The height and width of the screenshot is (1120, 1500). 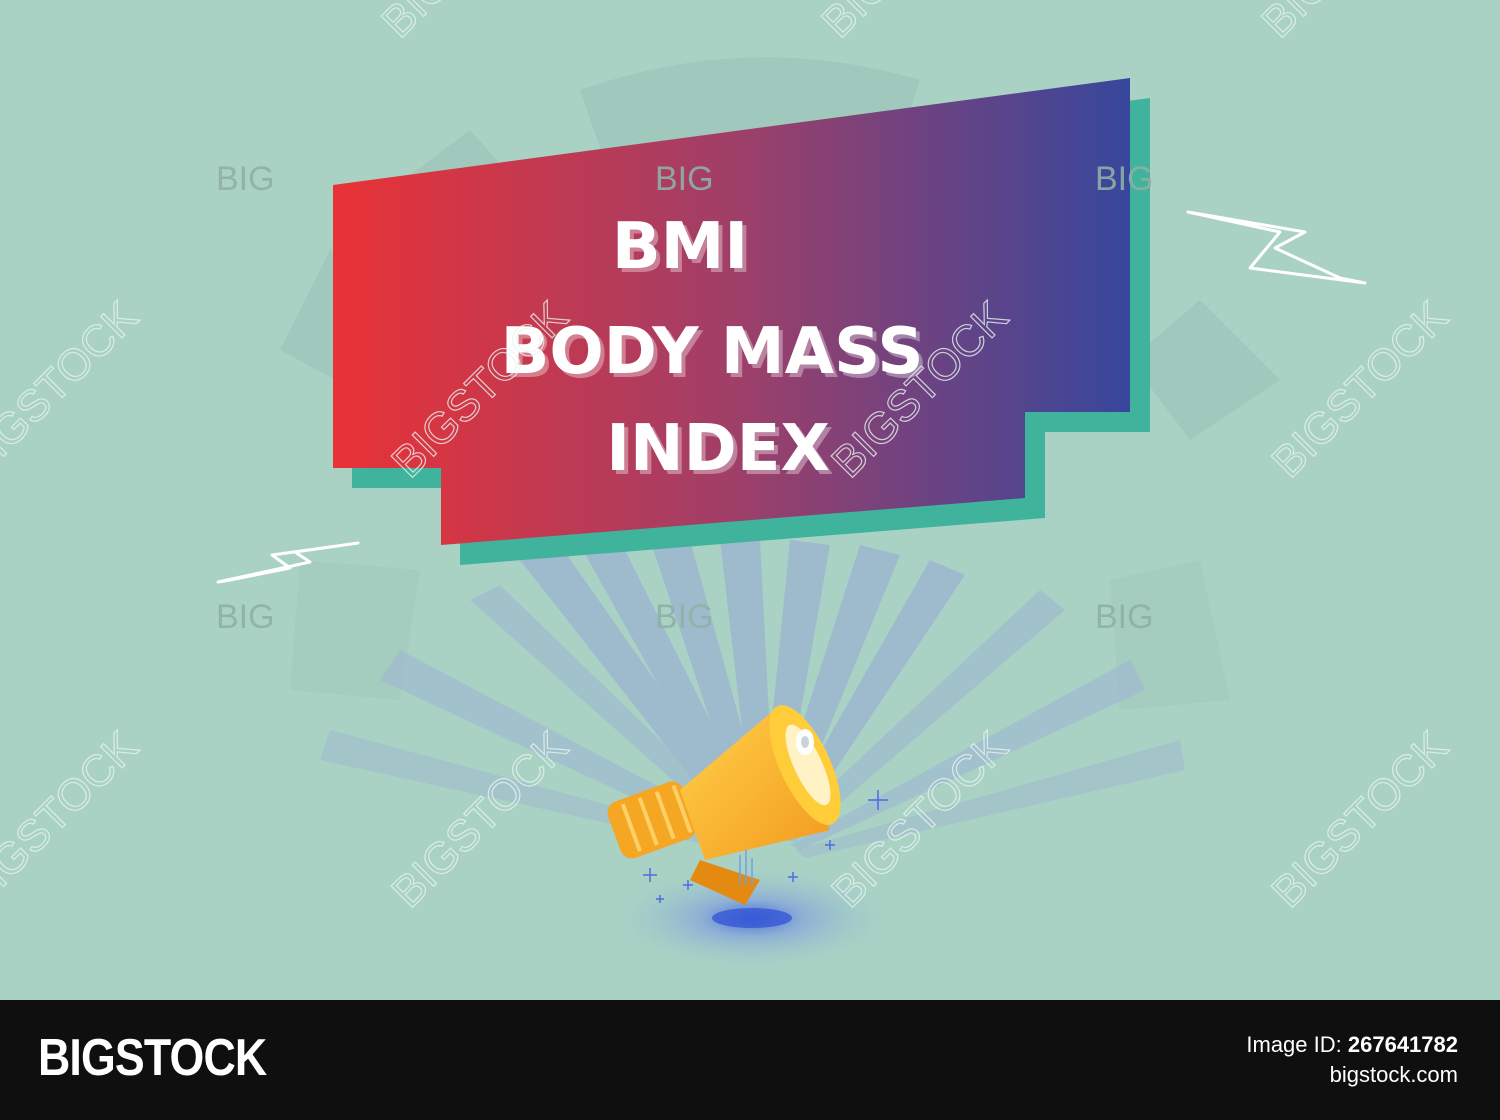 I want to click on image-id-value: 267641782, so click(x=1402, y=1044).